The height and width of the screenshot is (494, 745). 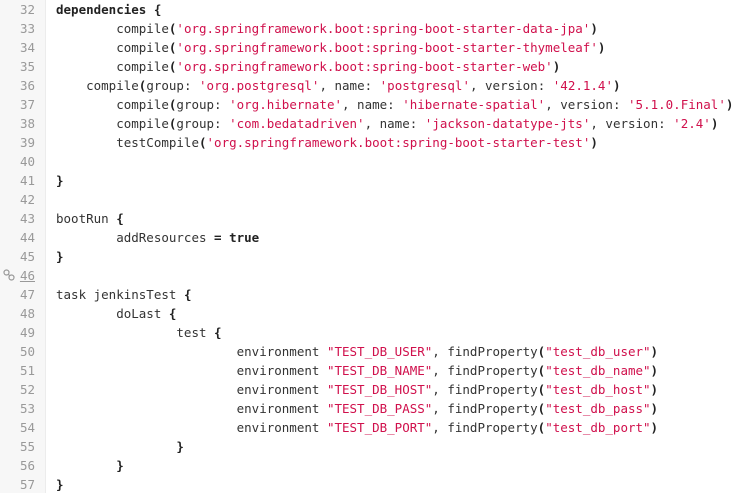 I want to click on string-literal: "TEST_DB_PASS", so click(x=379, y=408).